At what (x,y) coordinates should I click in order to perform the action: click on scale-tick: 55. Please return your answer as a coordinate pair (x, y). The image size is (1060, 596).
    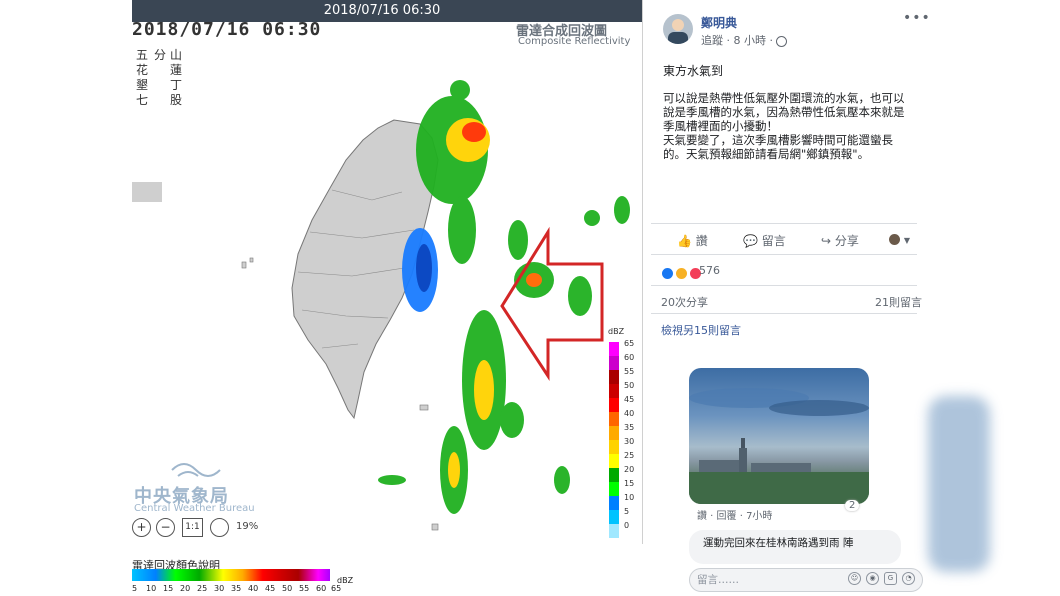
    Looking at the image, I should click on (629, 371).